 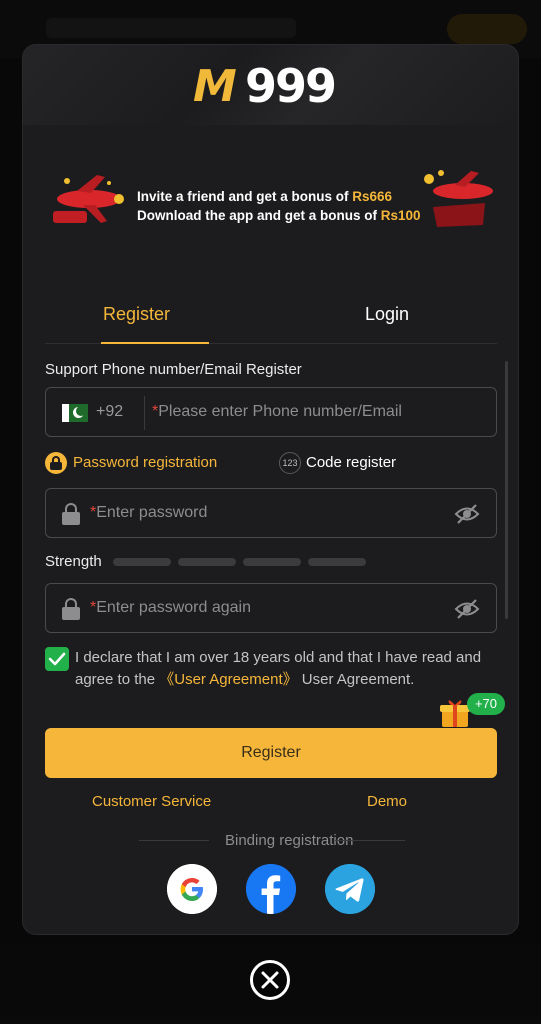 What do you see at coordinates (144, 413) in the screenshot?
I see `field-divider` at bounding box center [144, 413].